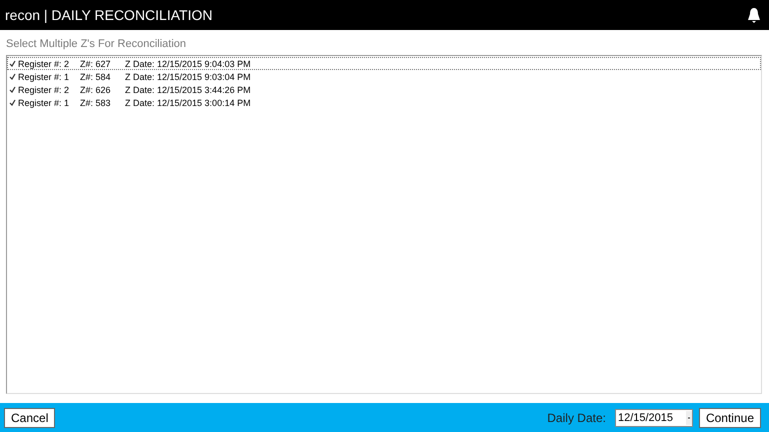 This screenshot has width=769, height=432. What do you see at coordinates (754, 15) in the screenshot?
I see `bell-icon` at bounding box center [754, 15].